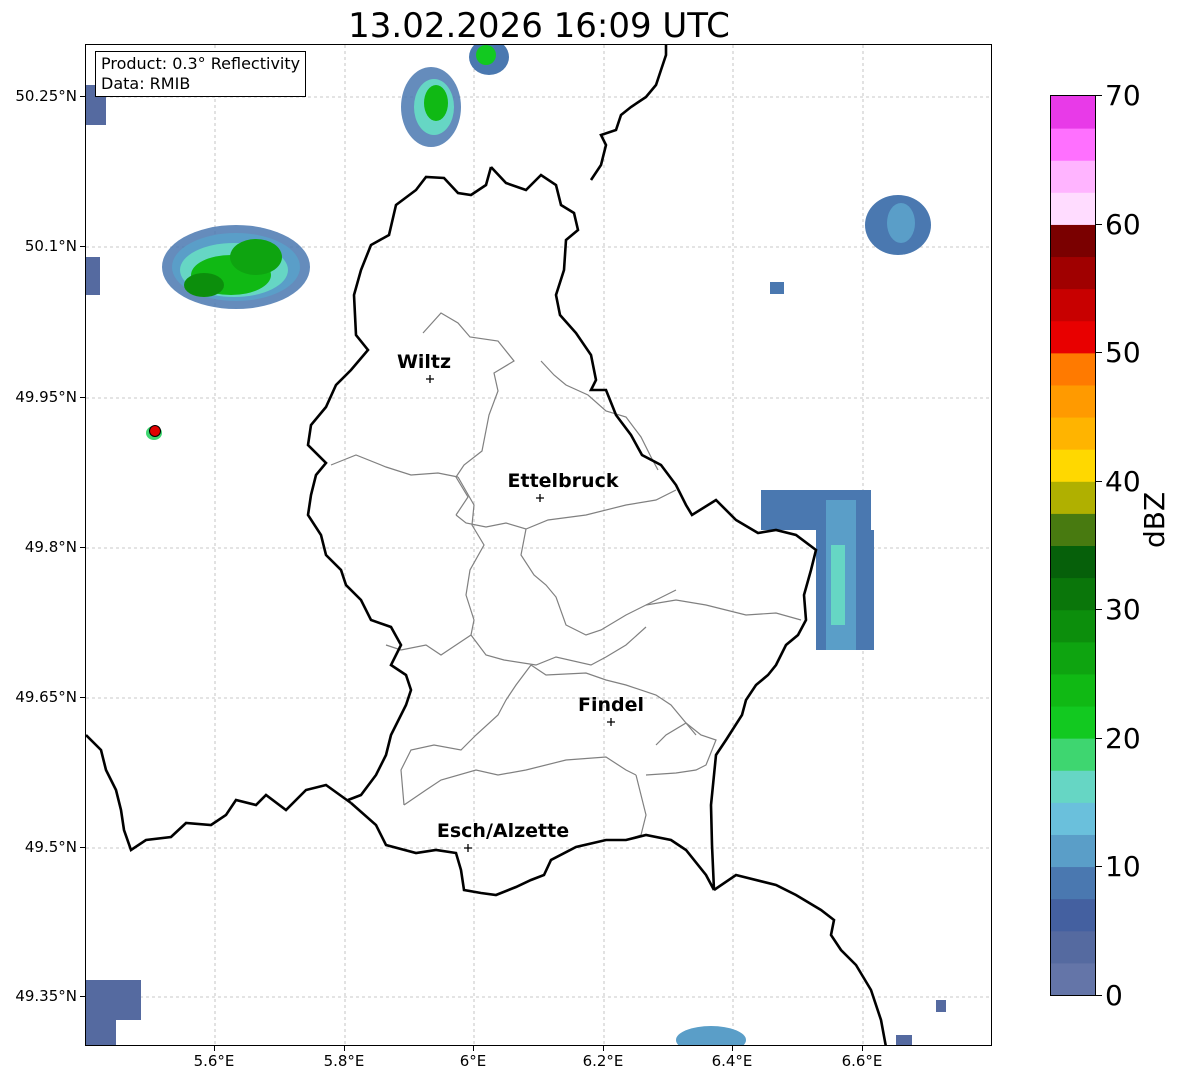 The image size is (1184, 1081). Describe the element at coordinates (1123, 866) in the screenshot. I see `colorbar-tick: 10` at that location.